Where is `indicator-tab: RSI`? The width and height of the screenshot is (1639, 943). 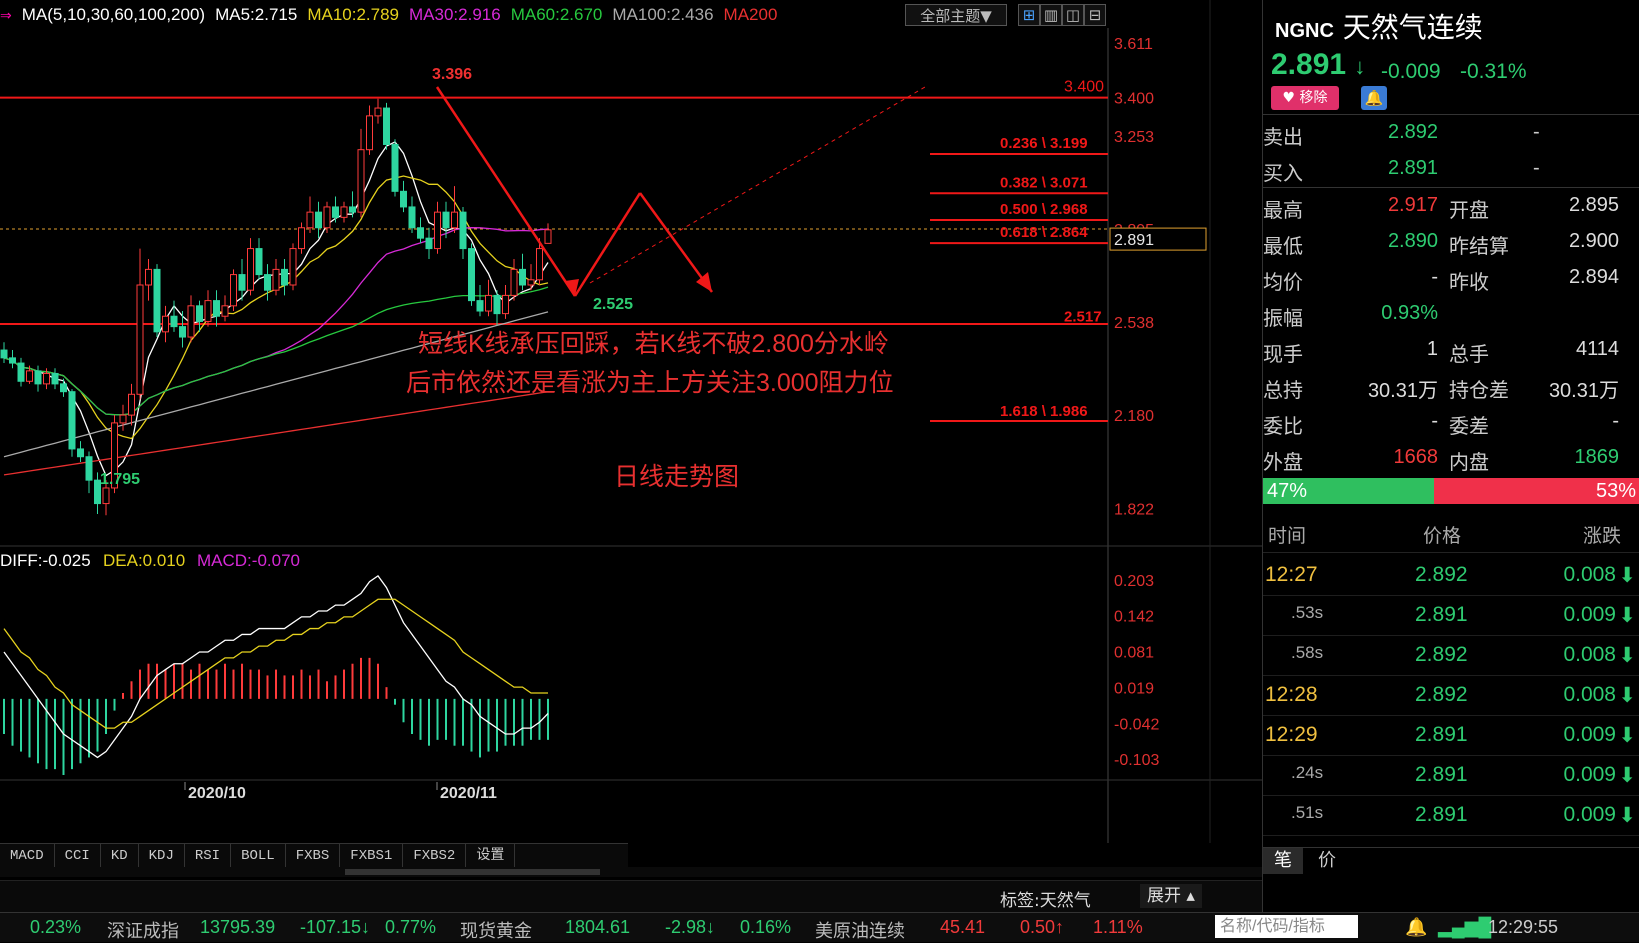
indicator-tab: RSI is located at coordinates (208, 856).